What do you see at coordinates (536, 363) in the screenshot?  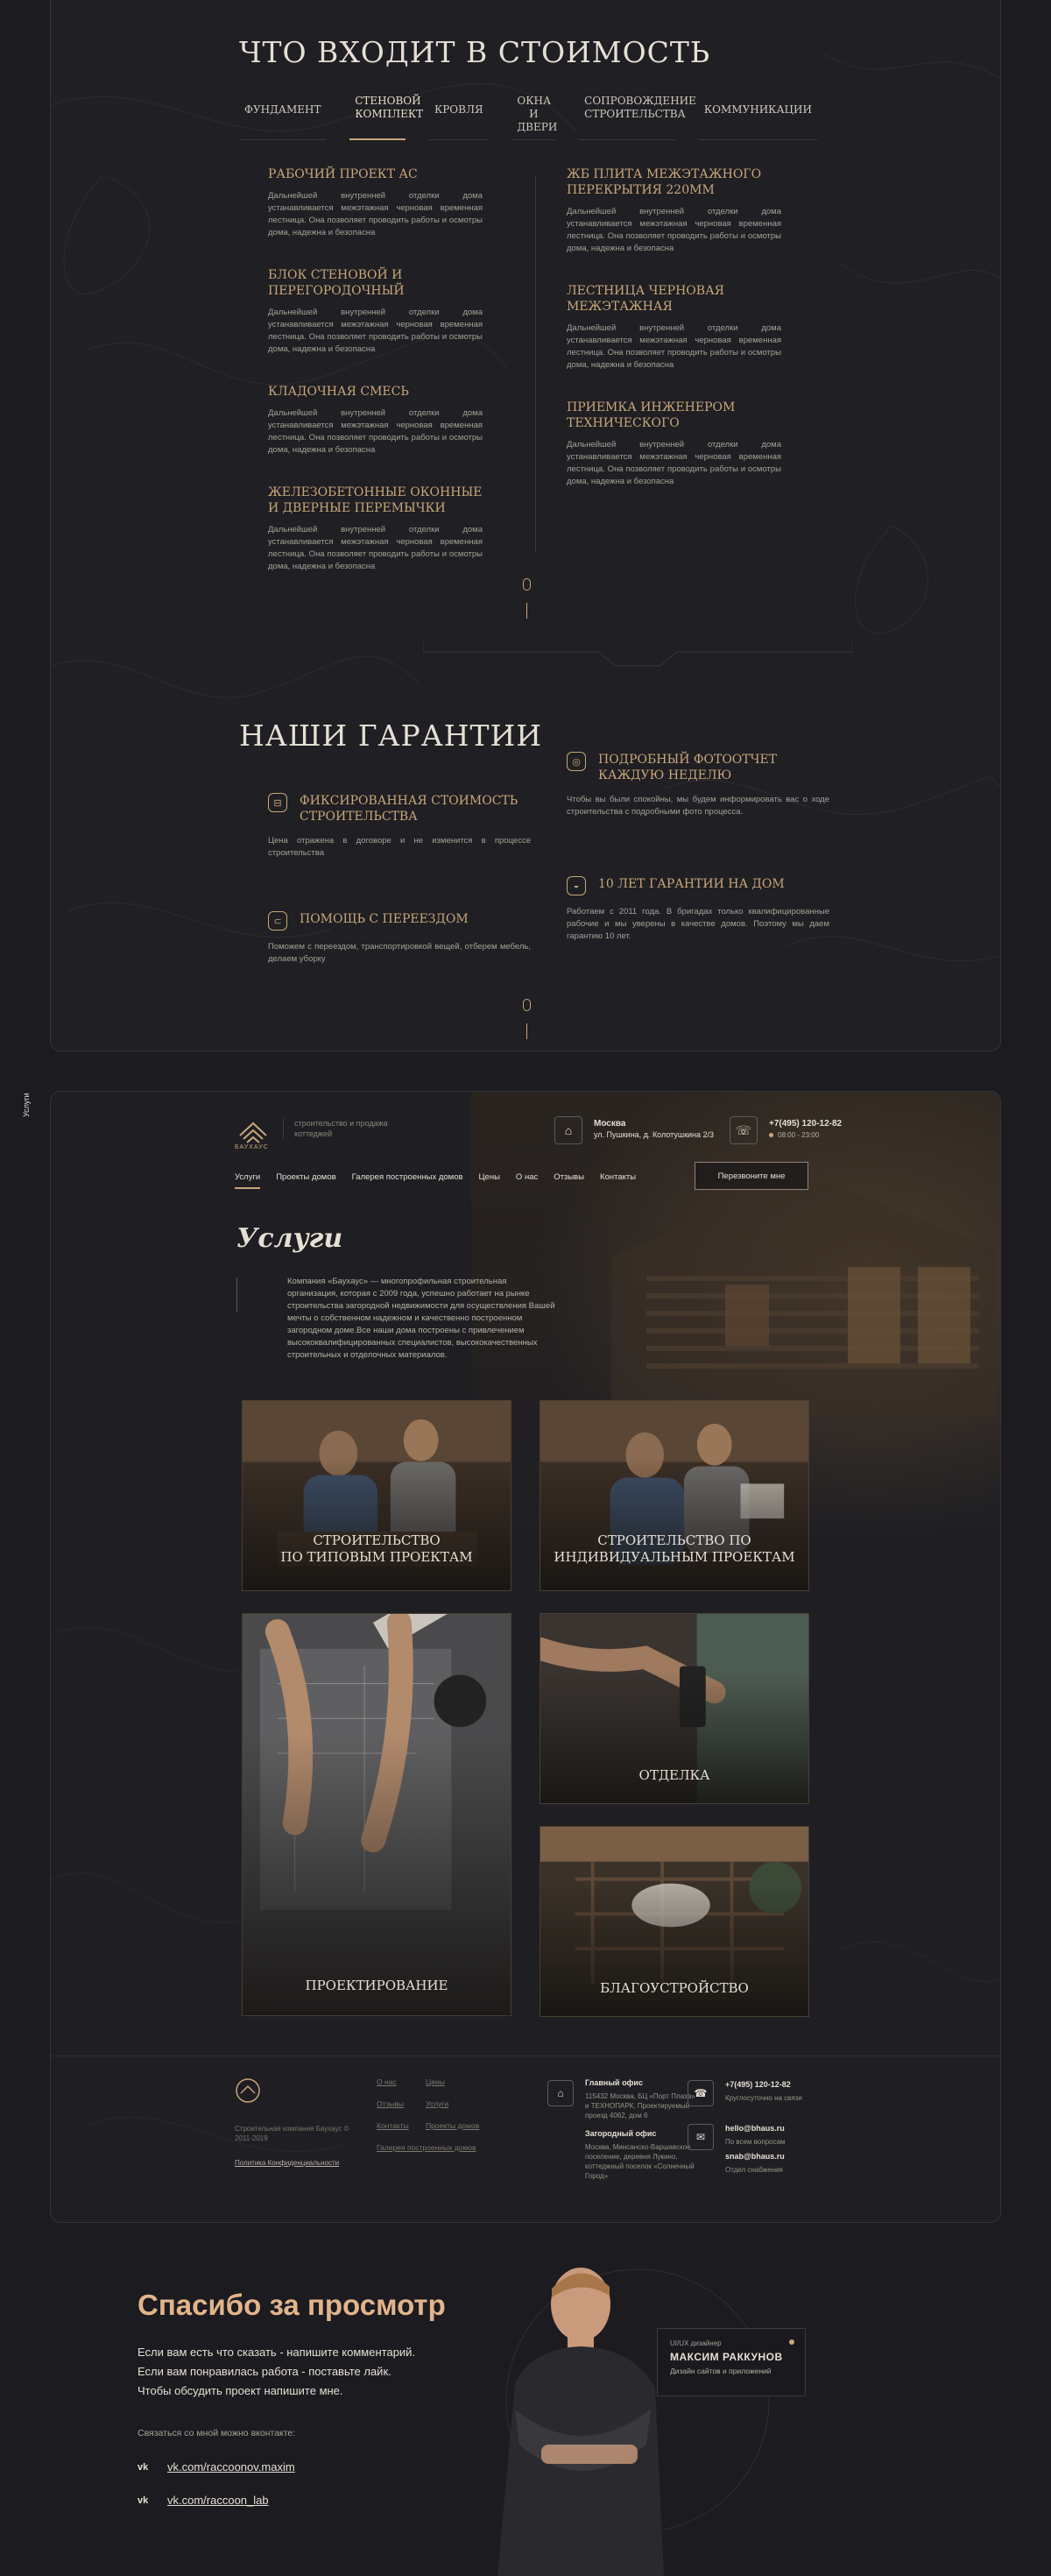 I see `column-divider` at bounding box center [536, 363].